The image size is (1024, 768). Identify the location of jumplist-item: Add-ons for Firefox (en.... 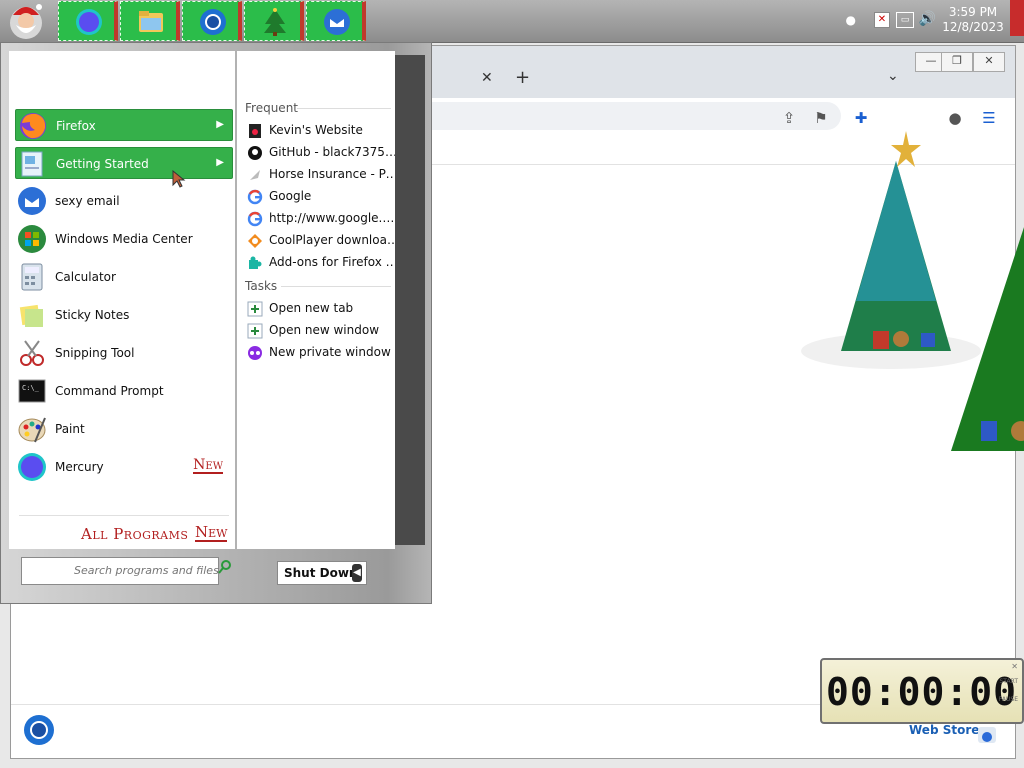
(322, 263).